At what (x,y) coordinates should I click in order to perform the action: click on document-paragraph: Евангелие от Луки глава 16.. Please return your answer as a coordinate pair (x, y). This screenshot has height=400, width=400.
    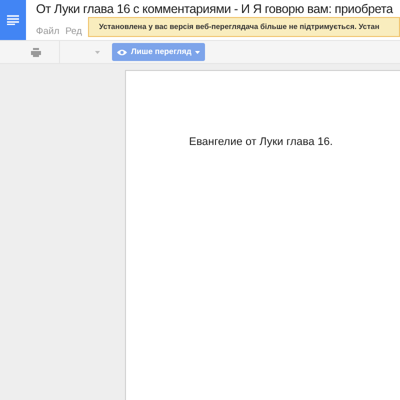
    Looking at the image, I should click on (261, 142).